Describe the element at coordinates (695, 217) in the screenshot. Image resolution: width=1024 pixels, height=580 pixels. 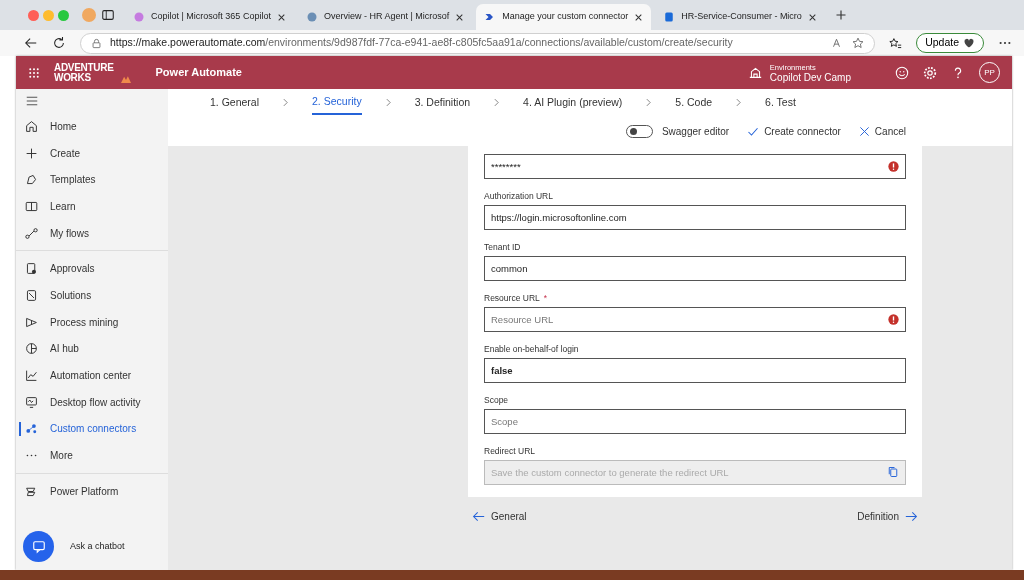
I see `input-field: https://login.microsoftonline.com` at that location.